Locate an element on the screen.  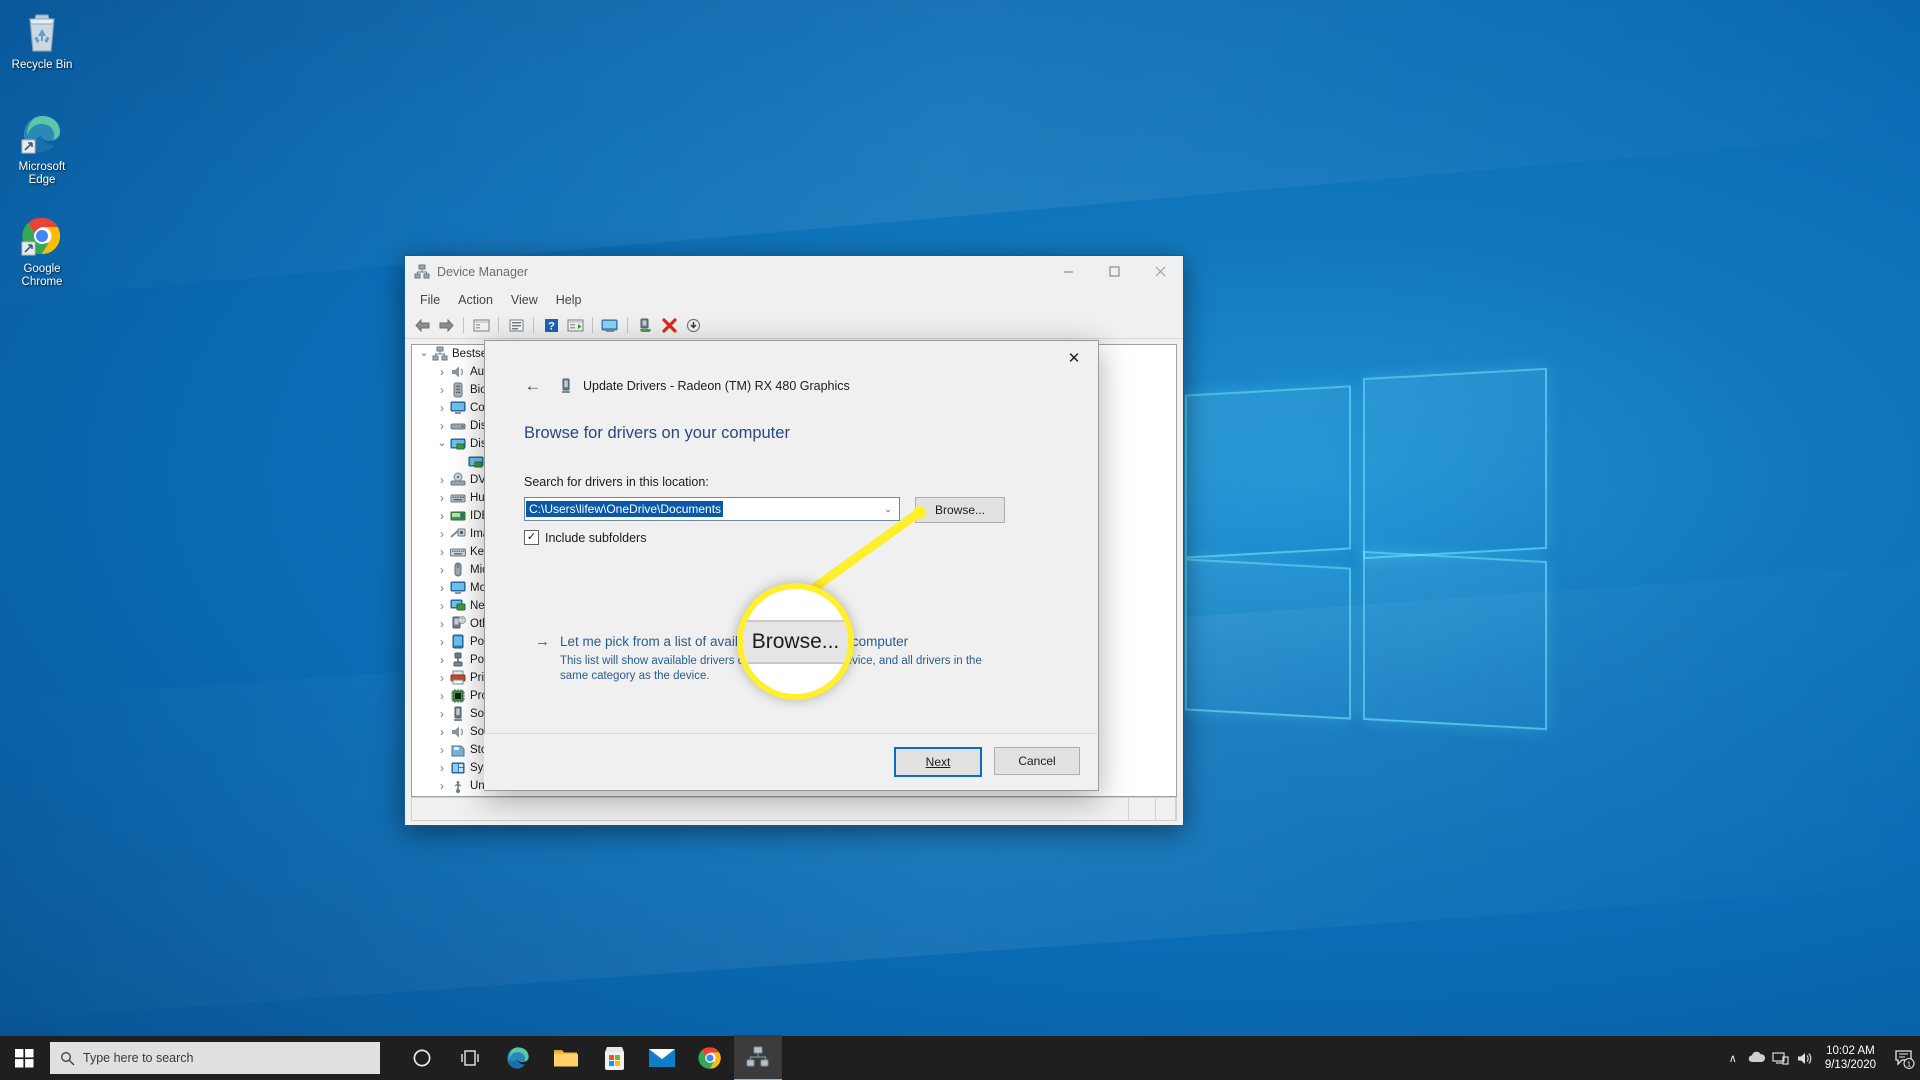
close-button is located at coordinates (1160, 271).